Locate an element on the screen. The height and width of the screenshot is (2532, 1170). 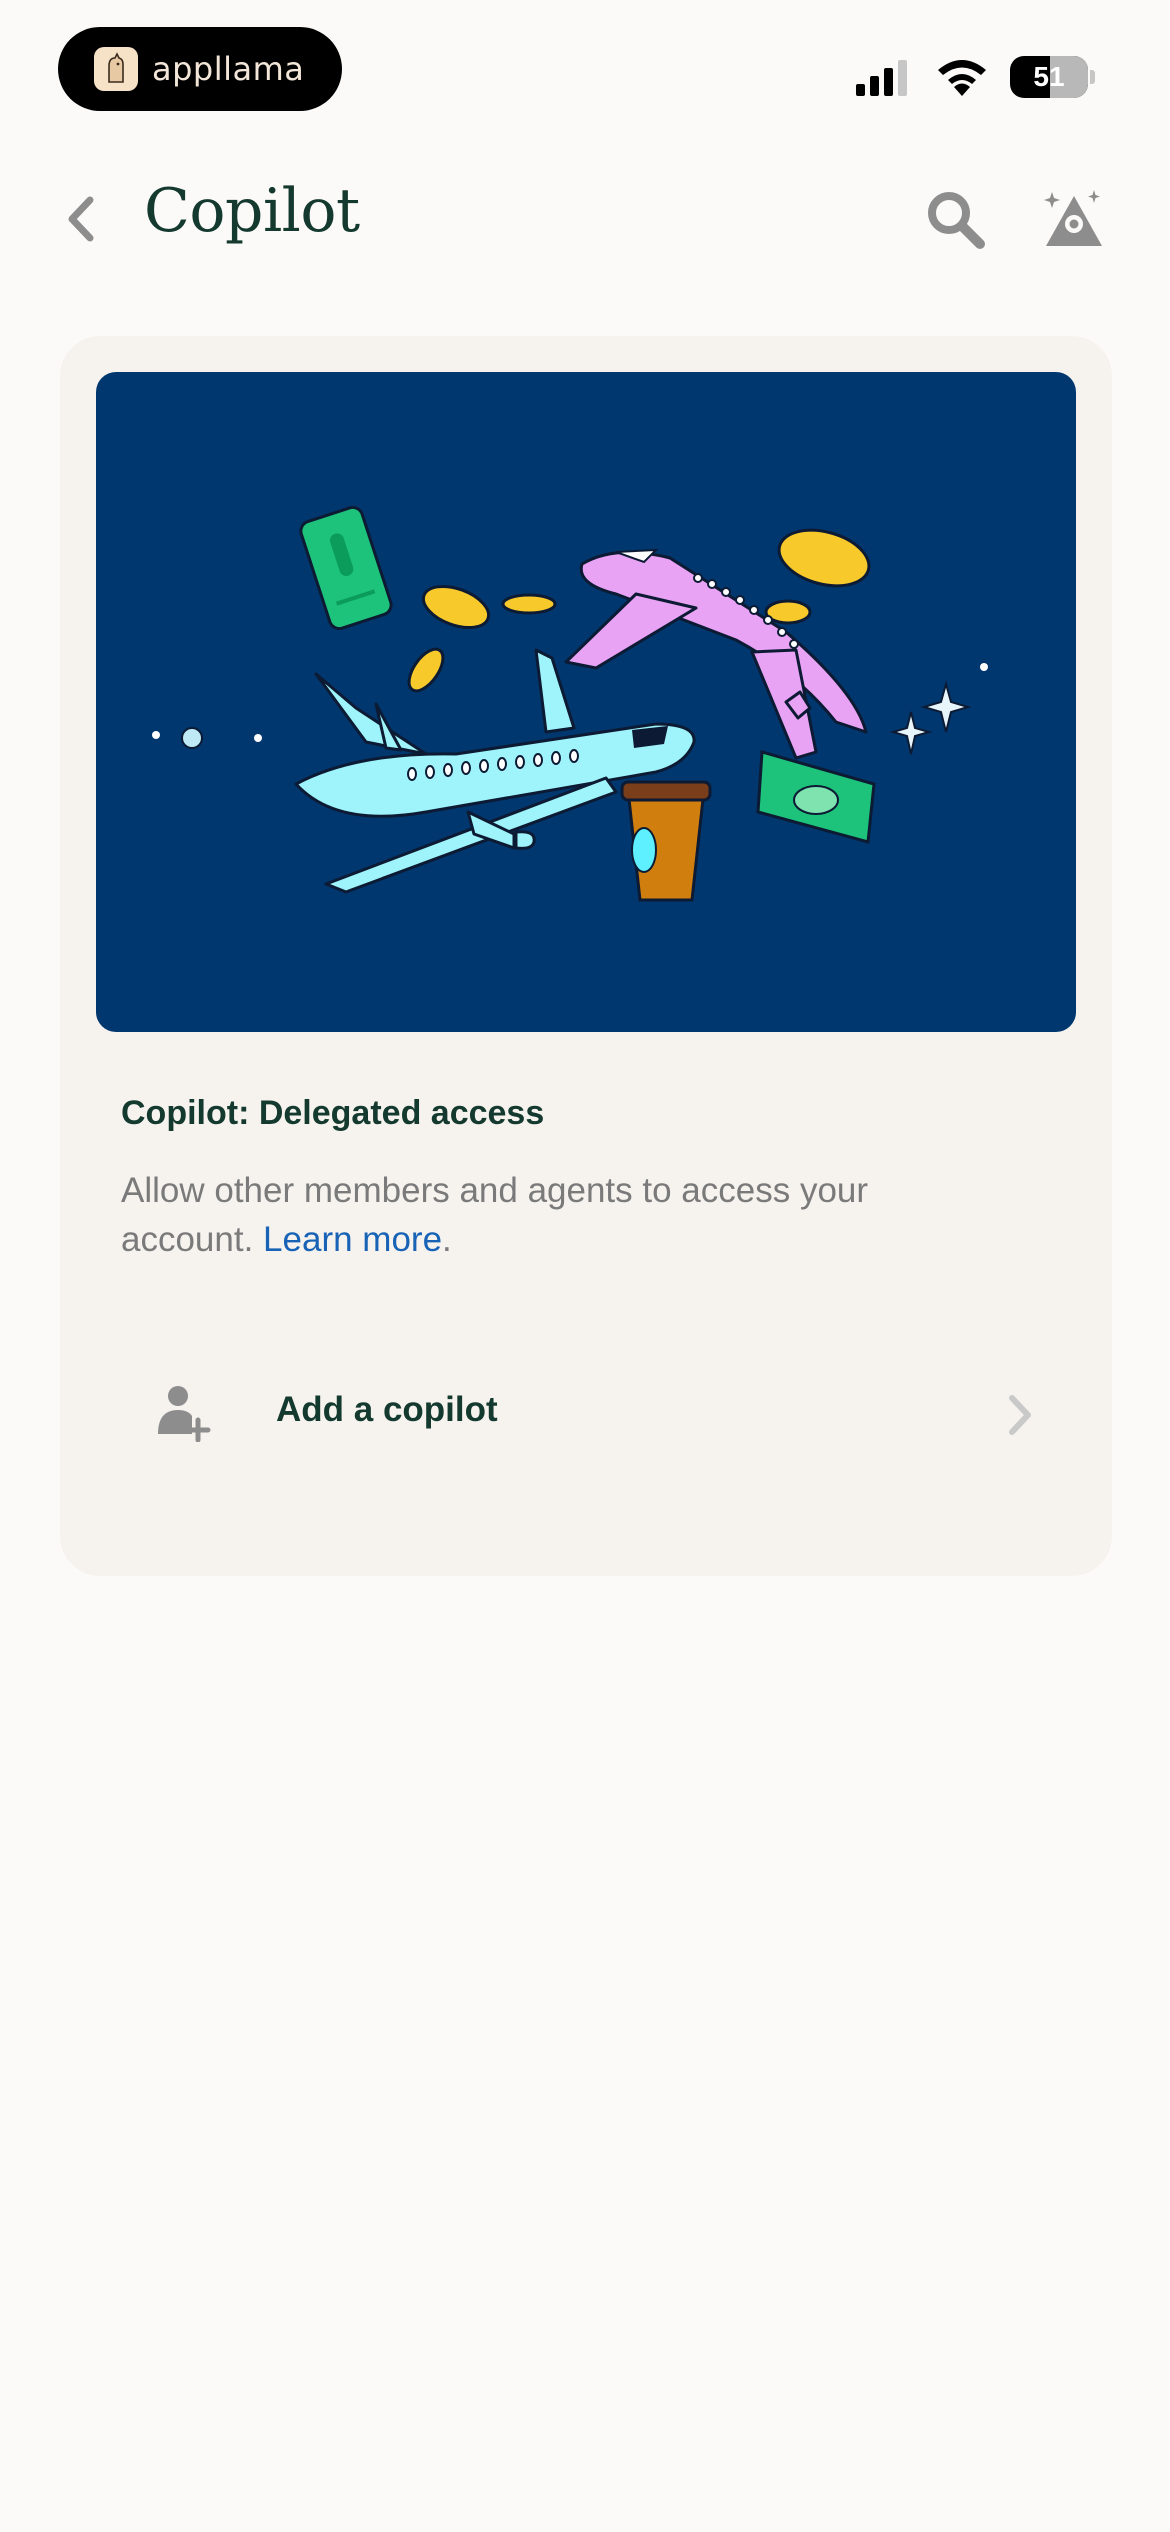
status-bar: appllama 51 is located at coordinates (585, 70).